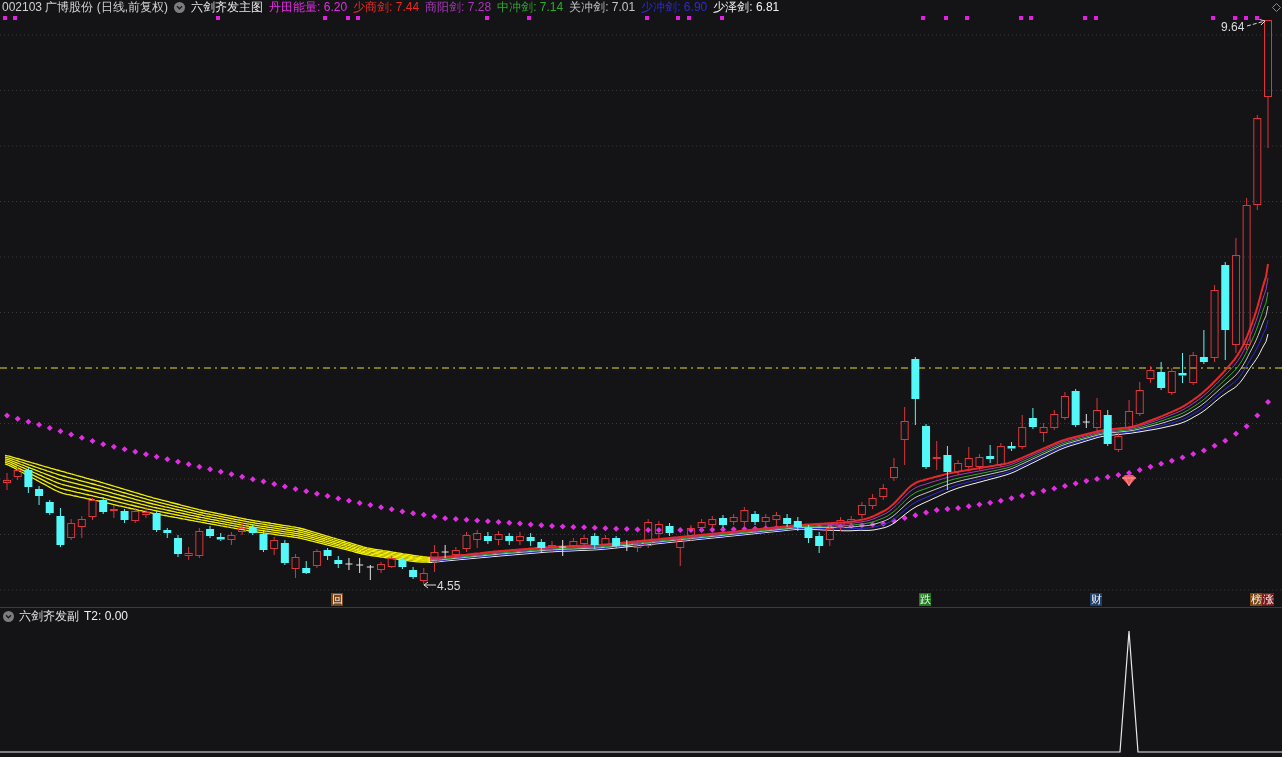  What do you see at coordinates (1276, 7) in the screenshot?
I see `diamond-icon` at bounding box center [1276, 7].